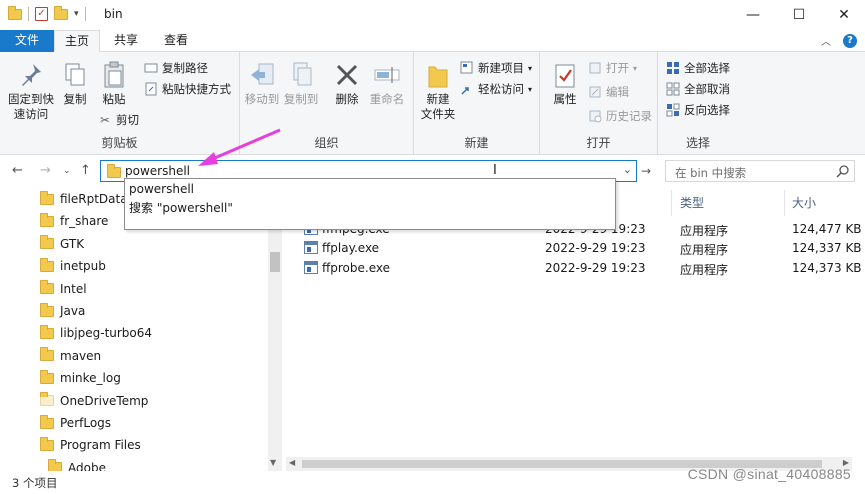  Describe the element at coordinates (843, 172) in the screenshot. I see `search-icon` at that location.